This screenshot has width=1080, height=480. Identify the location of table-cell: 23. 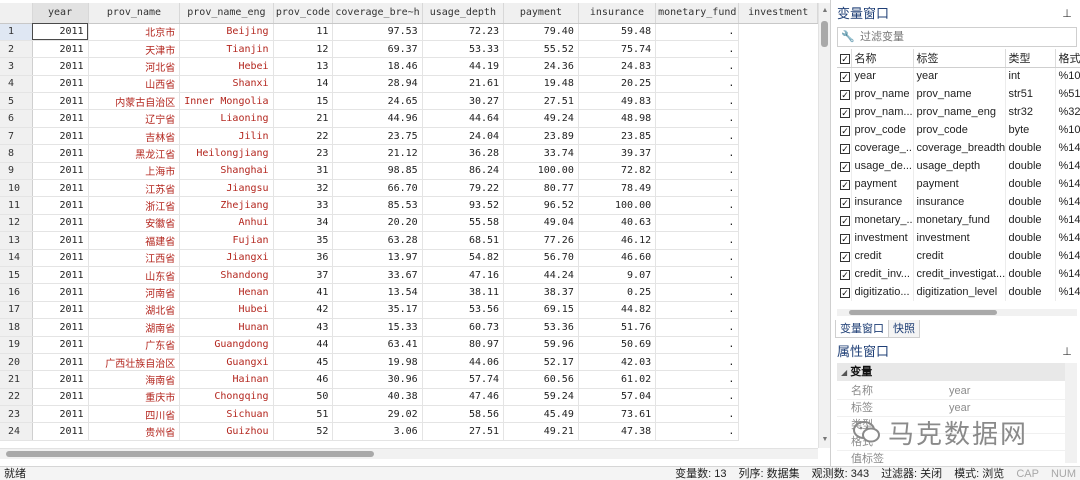
(303, 153).